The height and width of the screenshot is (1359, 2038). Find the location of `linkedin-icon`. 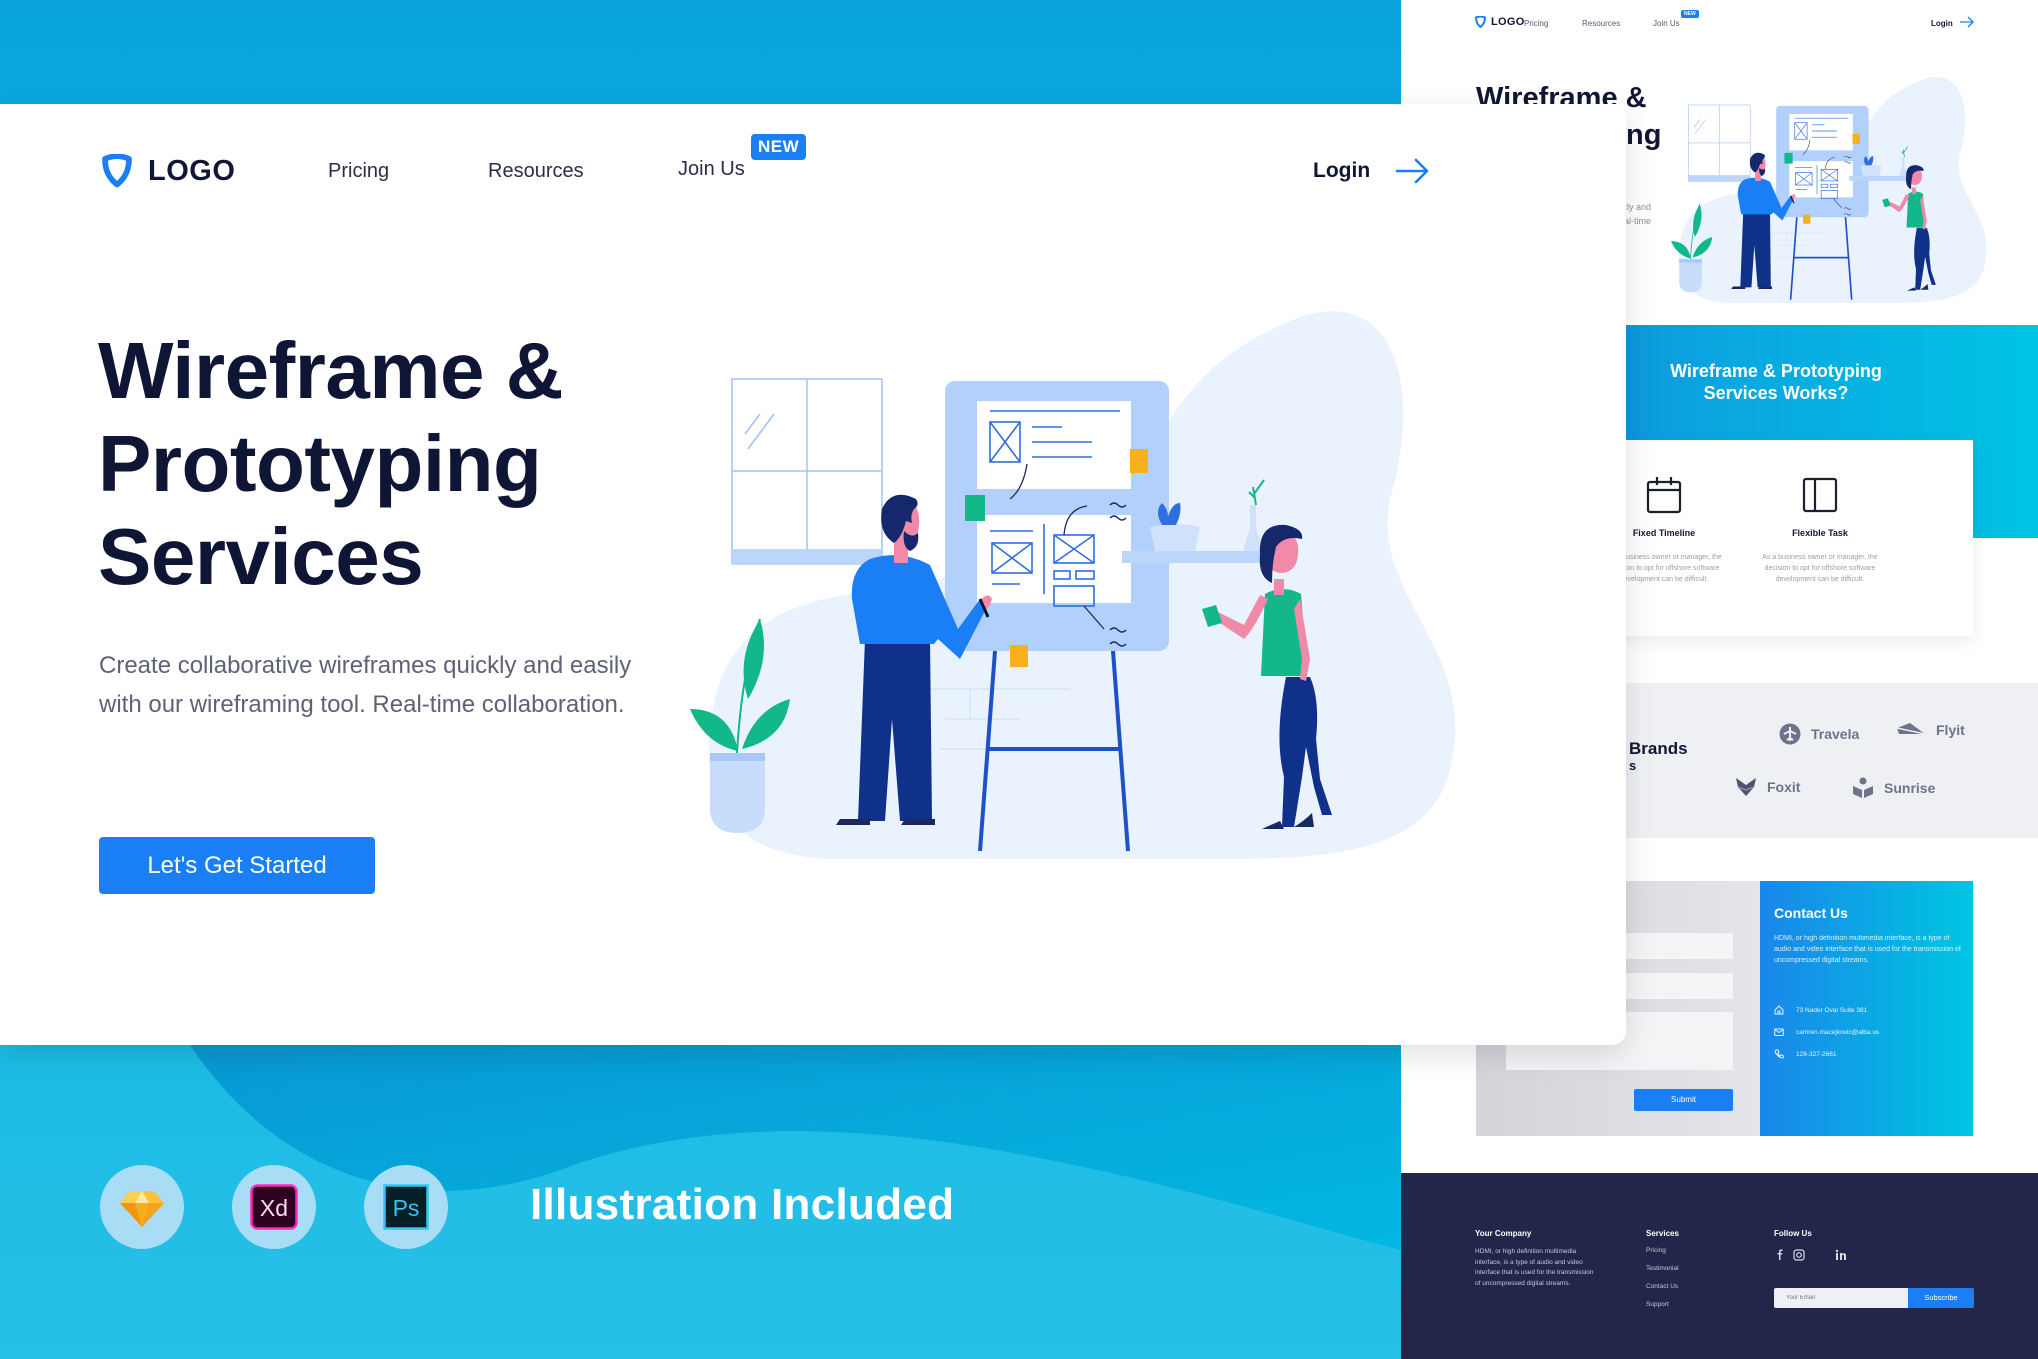

linkedin-icon is located at coordinates (1841, 1255).